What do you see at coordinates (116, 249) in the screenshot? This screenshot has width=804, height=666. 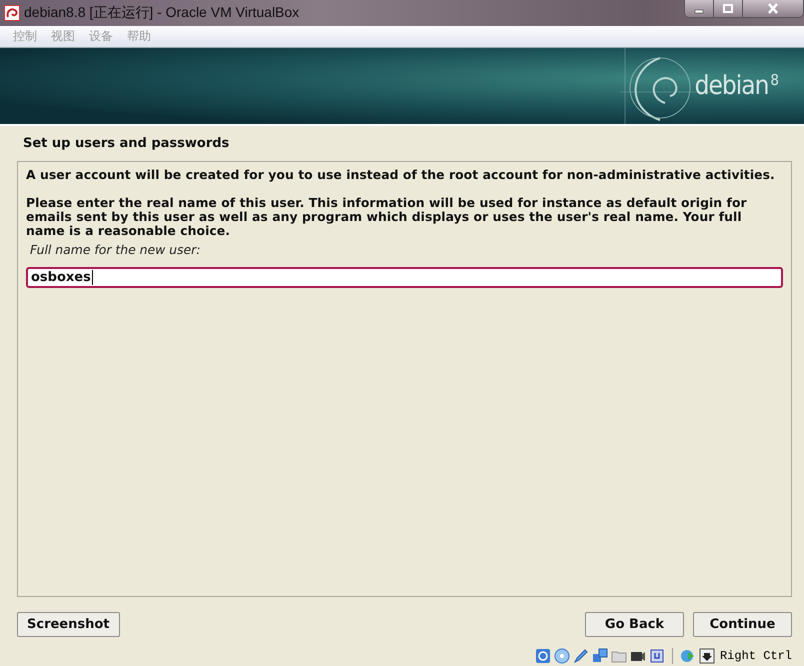 I see `field-label: Full name for the new user:` at bounding box center [116, 249].